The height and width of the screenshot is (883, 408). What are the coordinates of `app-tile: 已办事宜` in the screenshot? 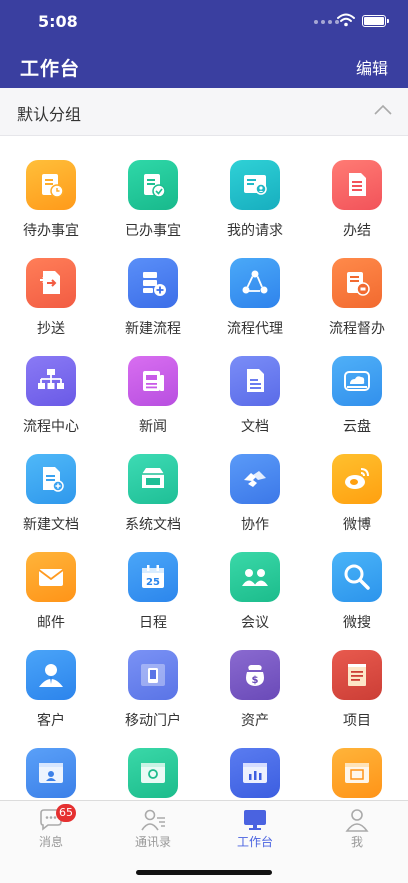 It's located at (153, 187).